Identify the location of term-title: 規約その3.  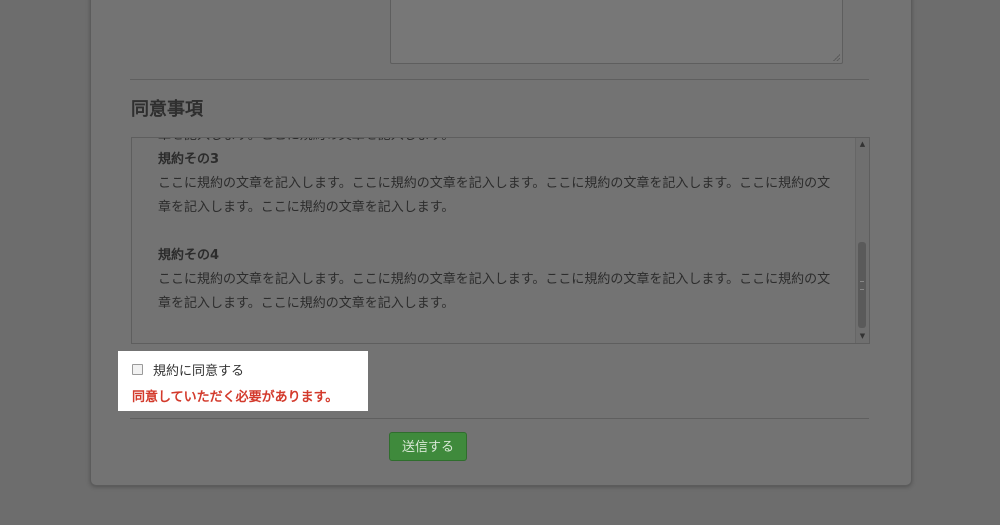
(189, 159).